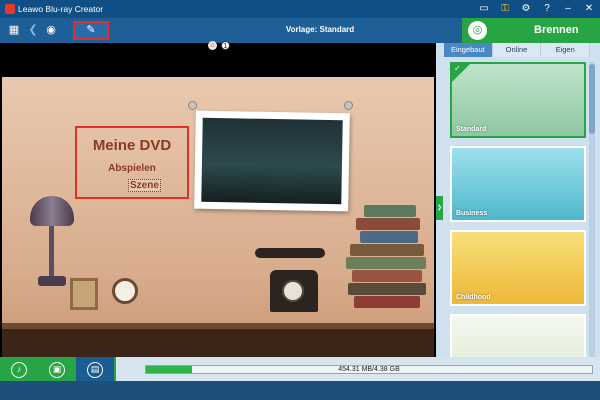 The image size is (600, 400). What do you see at coordinates (531, 30) in the screenshot?
I see `burn-button: ◎ Brennen` at bounding box center [531, 30].